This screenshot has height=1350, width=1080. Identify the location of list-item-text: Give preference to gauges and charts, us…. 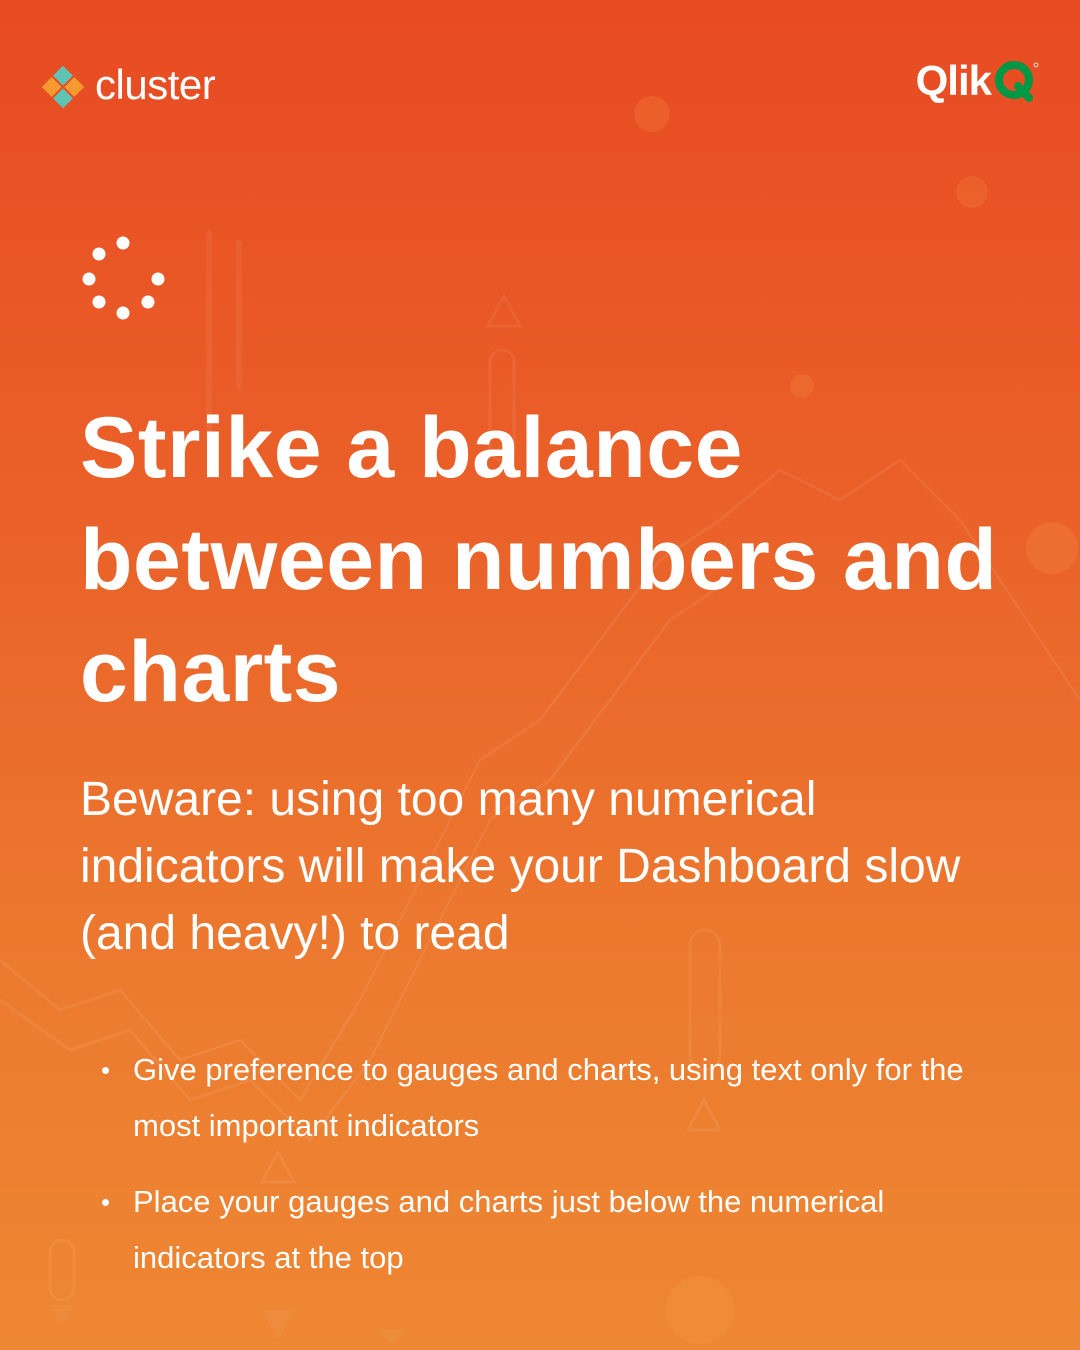
(548, 1097).